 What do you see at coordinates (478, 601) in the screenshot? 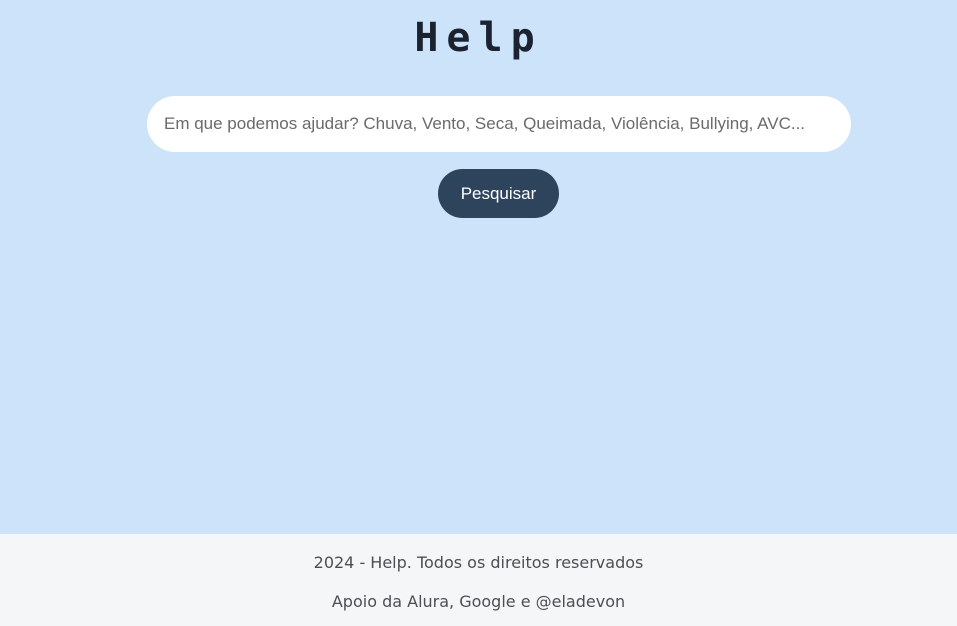
I see `footer-support: Apoio da Alura, Google e @eladevon` at bounding box center [478, 601].